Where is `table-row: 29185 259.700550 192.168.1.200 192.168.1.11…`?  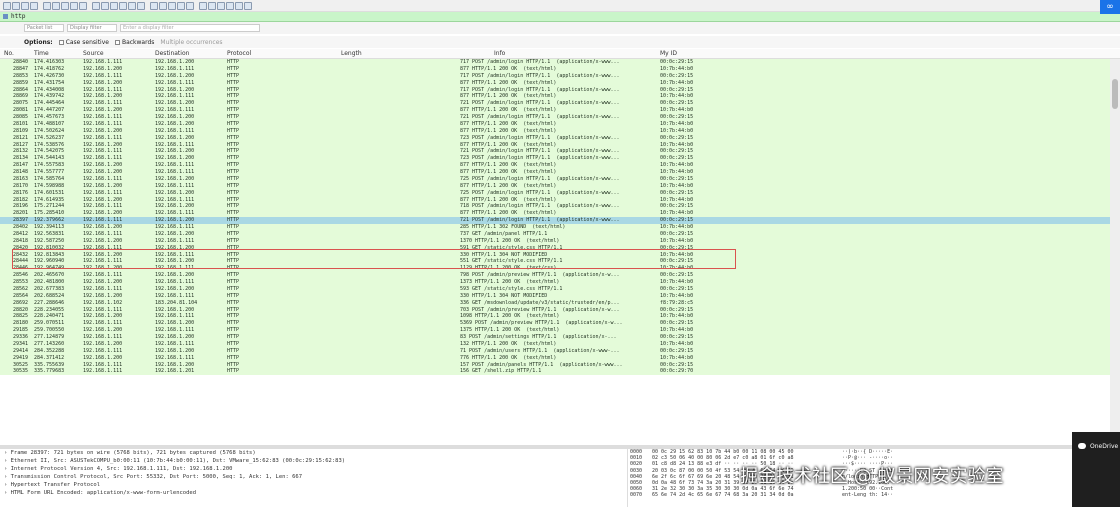 table-row: 29185 259.700550 192.168.1.200 192.168.1.11… is located at coordinates (560, 330).